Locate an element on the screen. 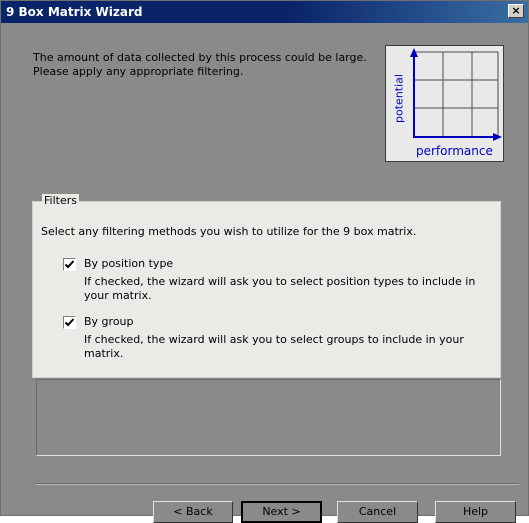 This screenshot has height=523, width=529. position-type-checkbox is located at coordinates (69, 264).